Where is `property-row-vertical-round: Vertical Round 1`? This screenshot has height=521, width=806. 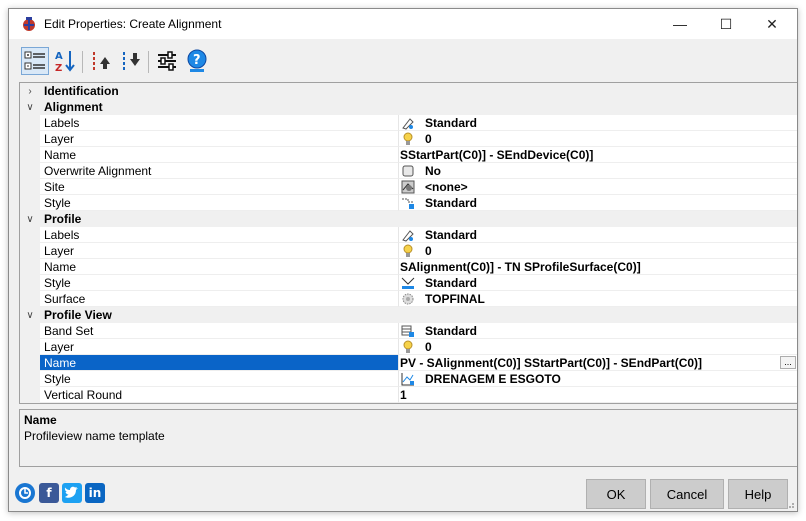 property-row-vertical-round: Vertical Round 1 is located at coordinates (408, 395).